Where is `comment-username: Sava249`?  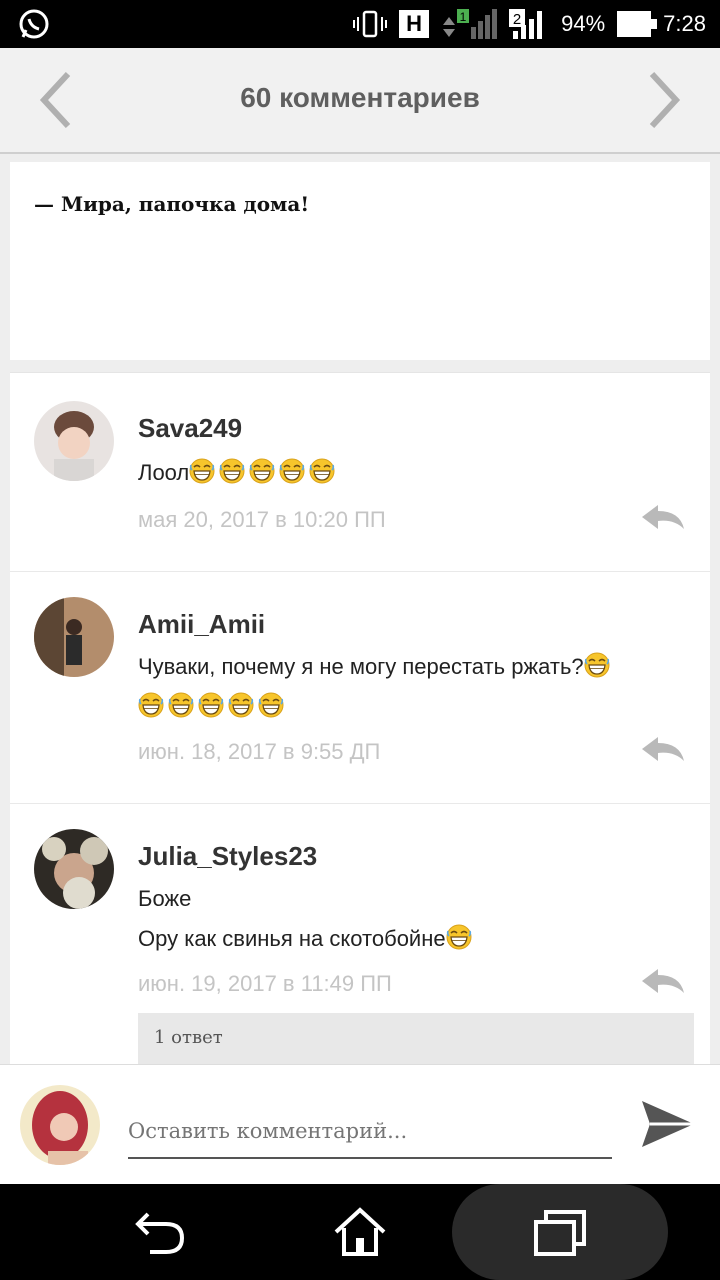
comment-username: Sava249 is located at coordinates (190, 428).